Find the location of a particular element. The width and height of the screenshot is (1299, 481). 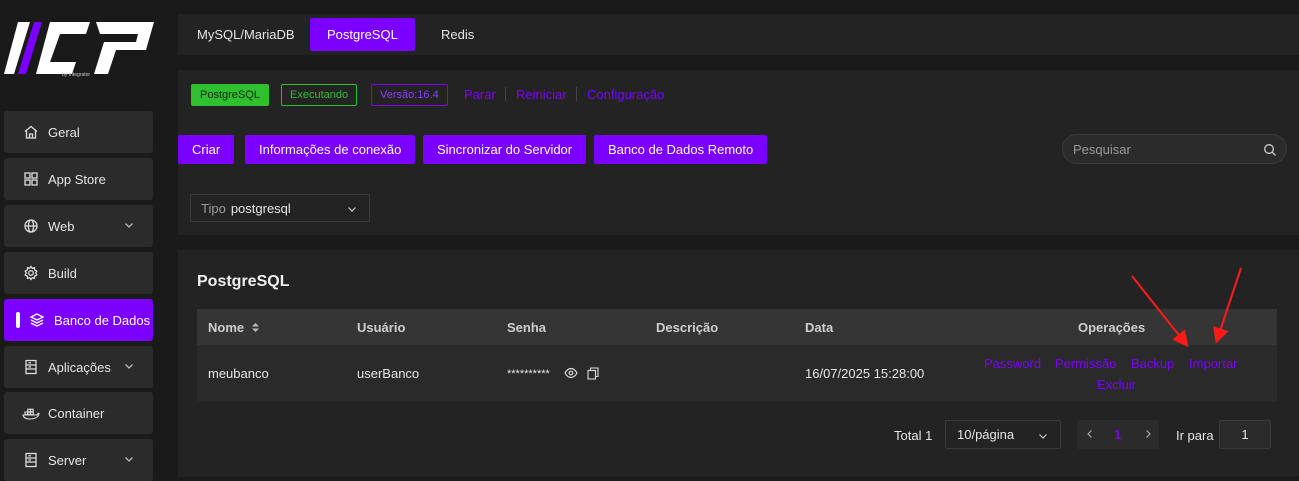

search-input is located at coordinates (1163, 149).